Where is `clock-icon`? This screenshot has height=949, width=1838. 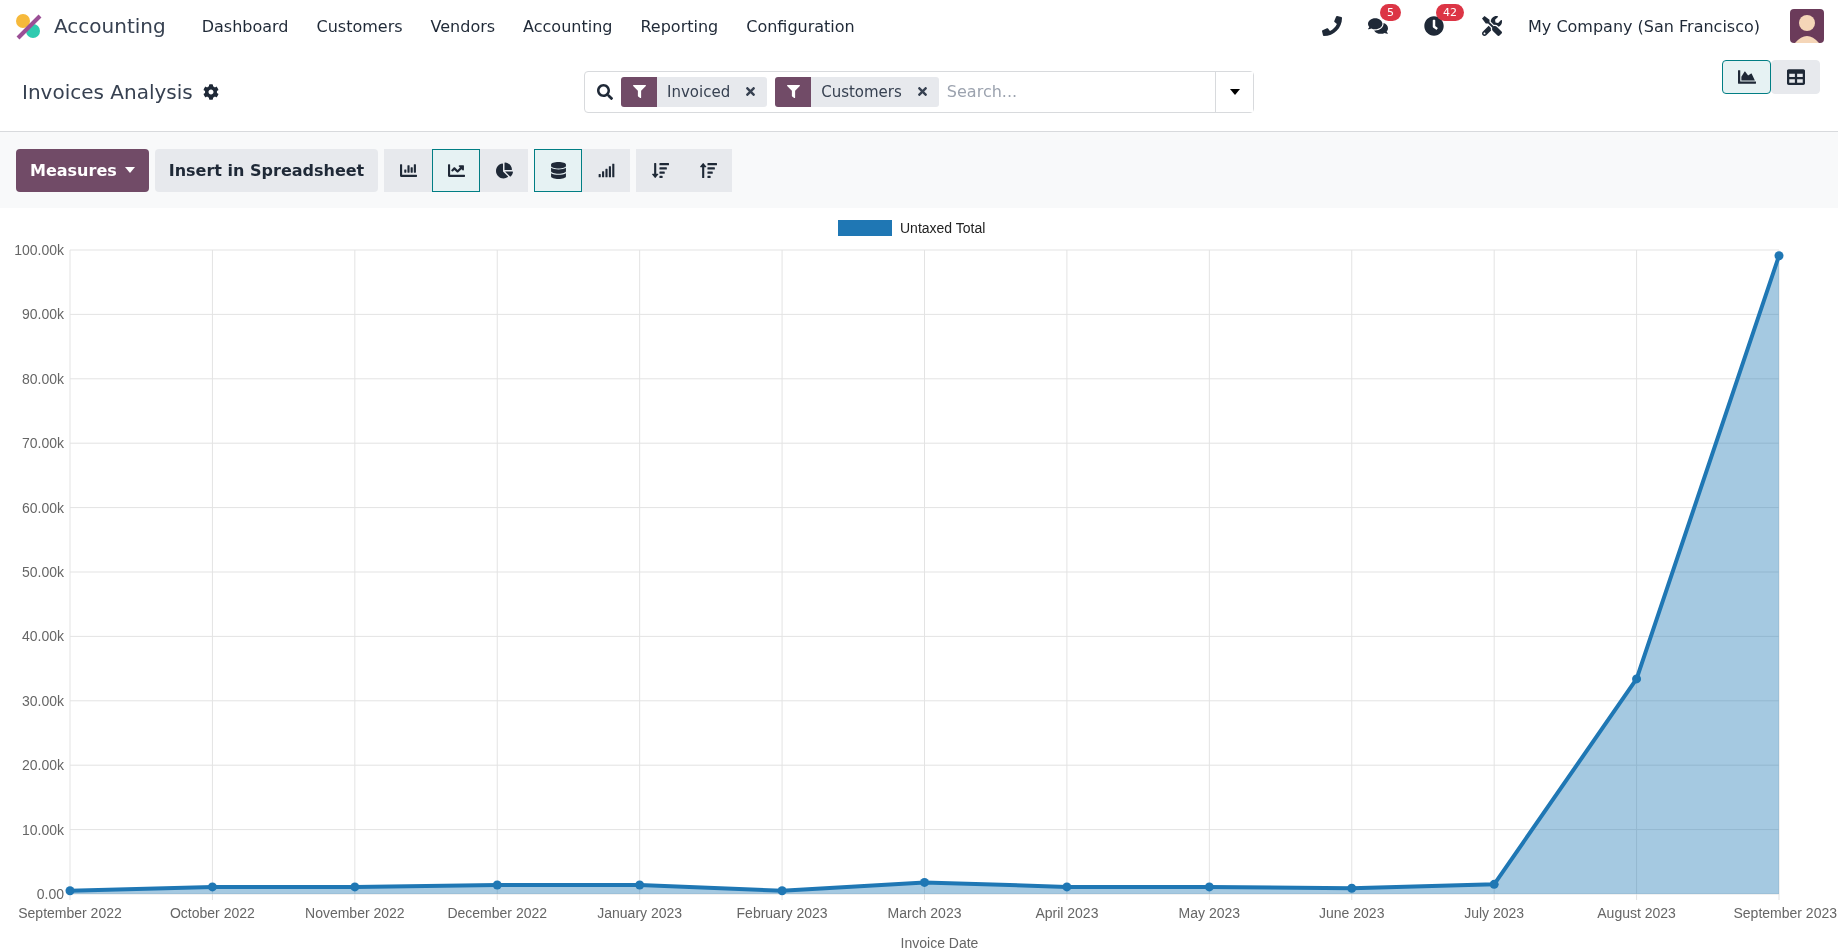 clock-icon is located at coordinates (1434, 26).